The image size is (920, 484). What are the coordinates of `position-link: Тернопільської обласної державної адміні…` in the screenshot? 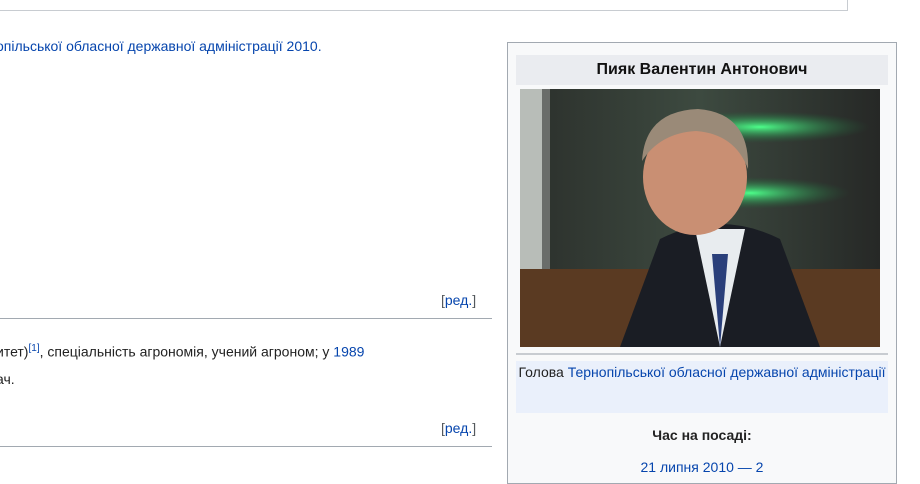 It's located at (727, 372).